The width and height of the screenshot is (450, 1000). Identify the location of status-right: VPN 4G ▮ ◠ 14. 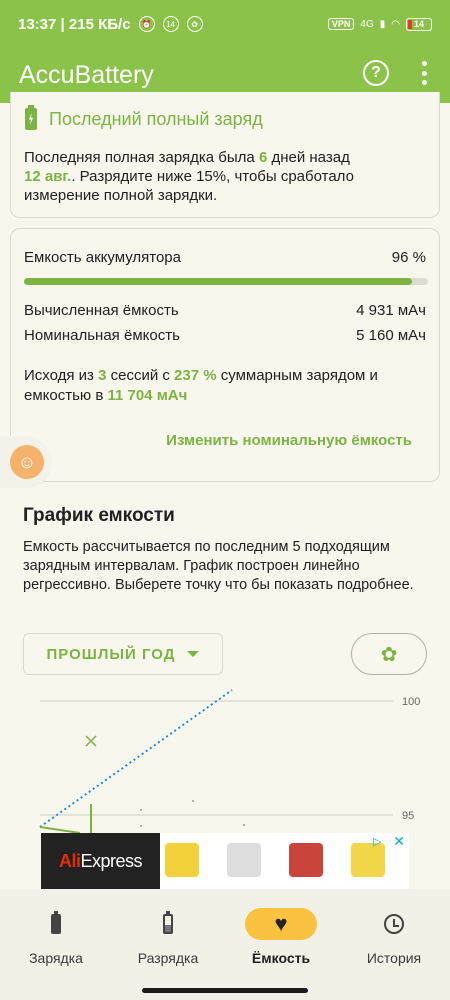
(379, 24).